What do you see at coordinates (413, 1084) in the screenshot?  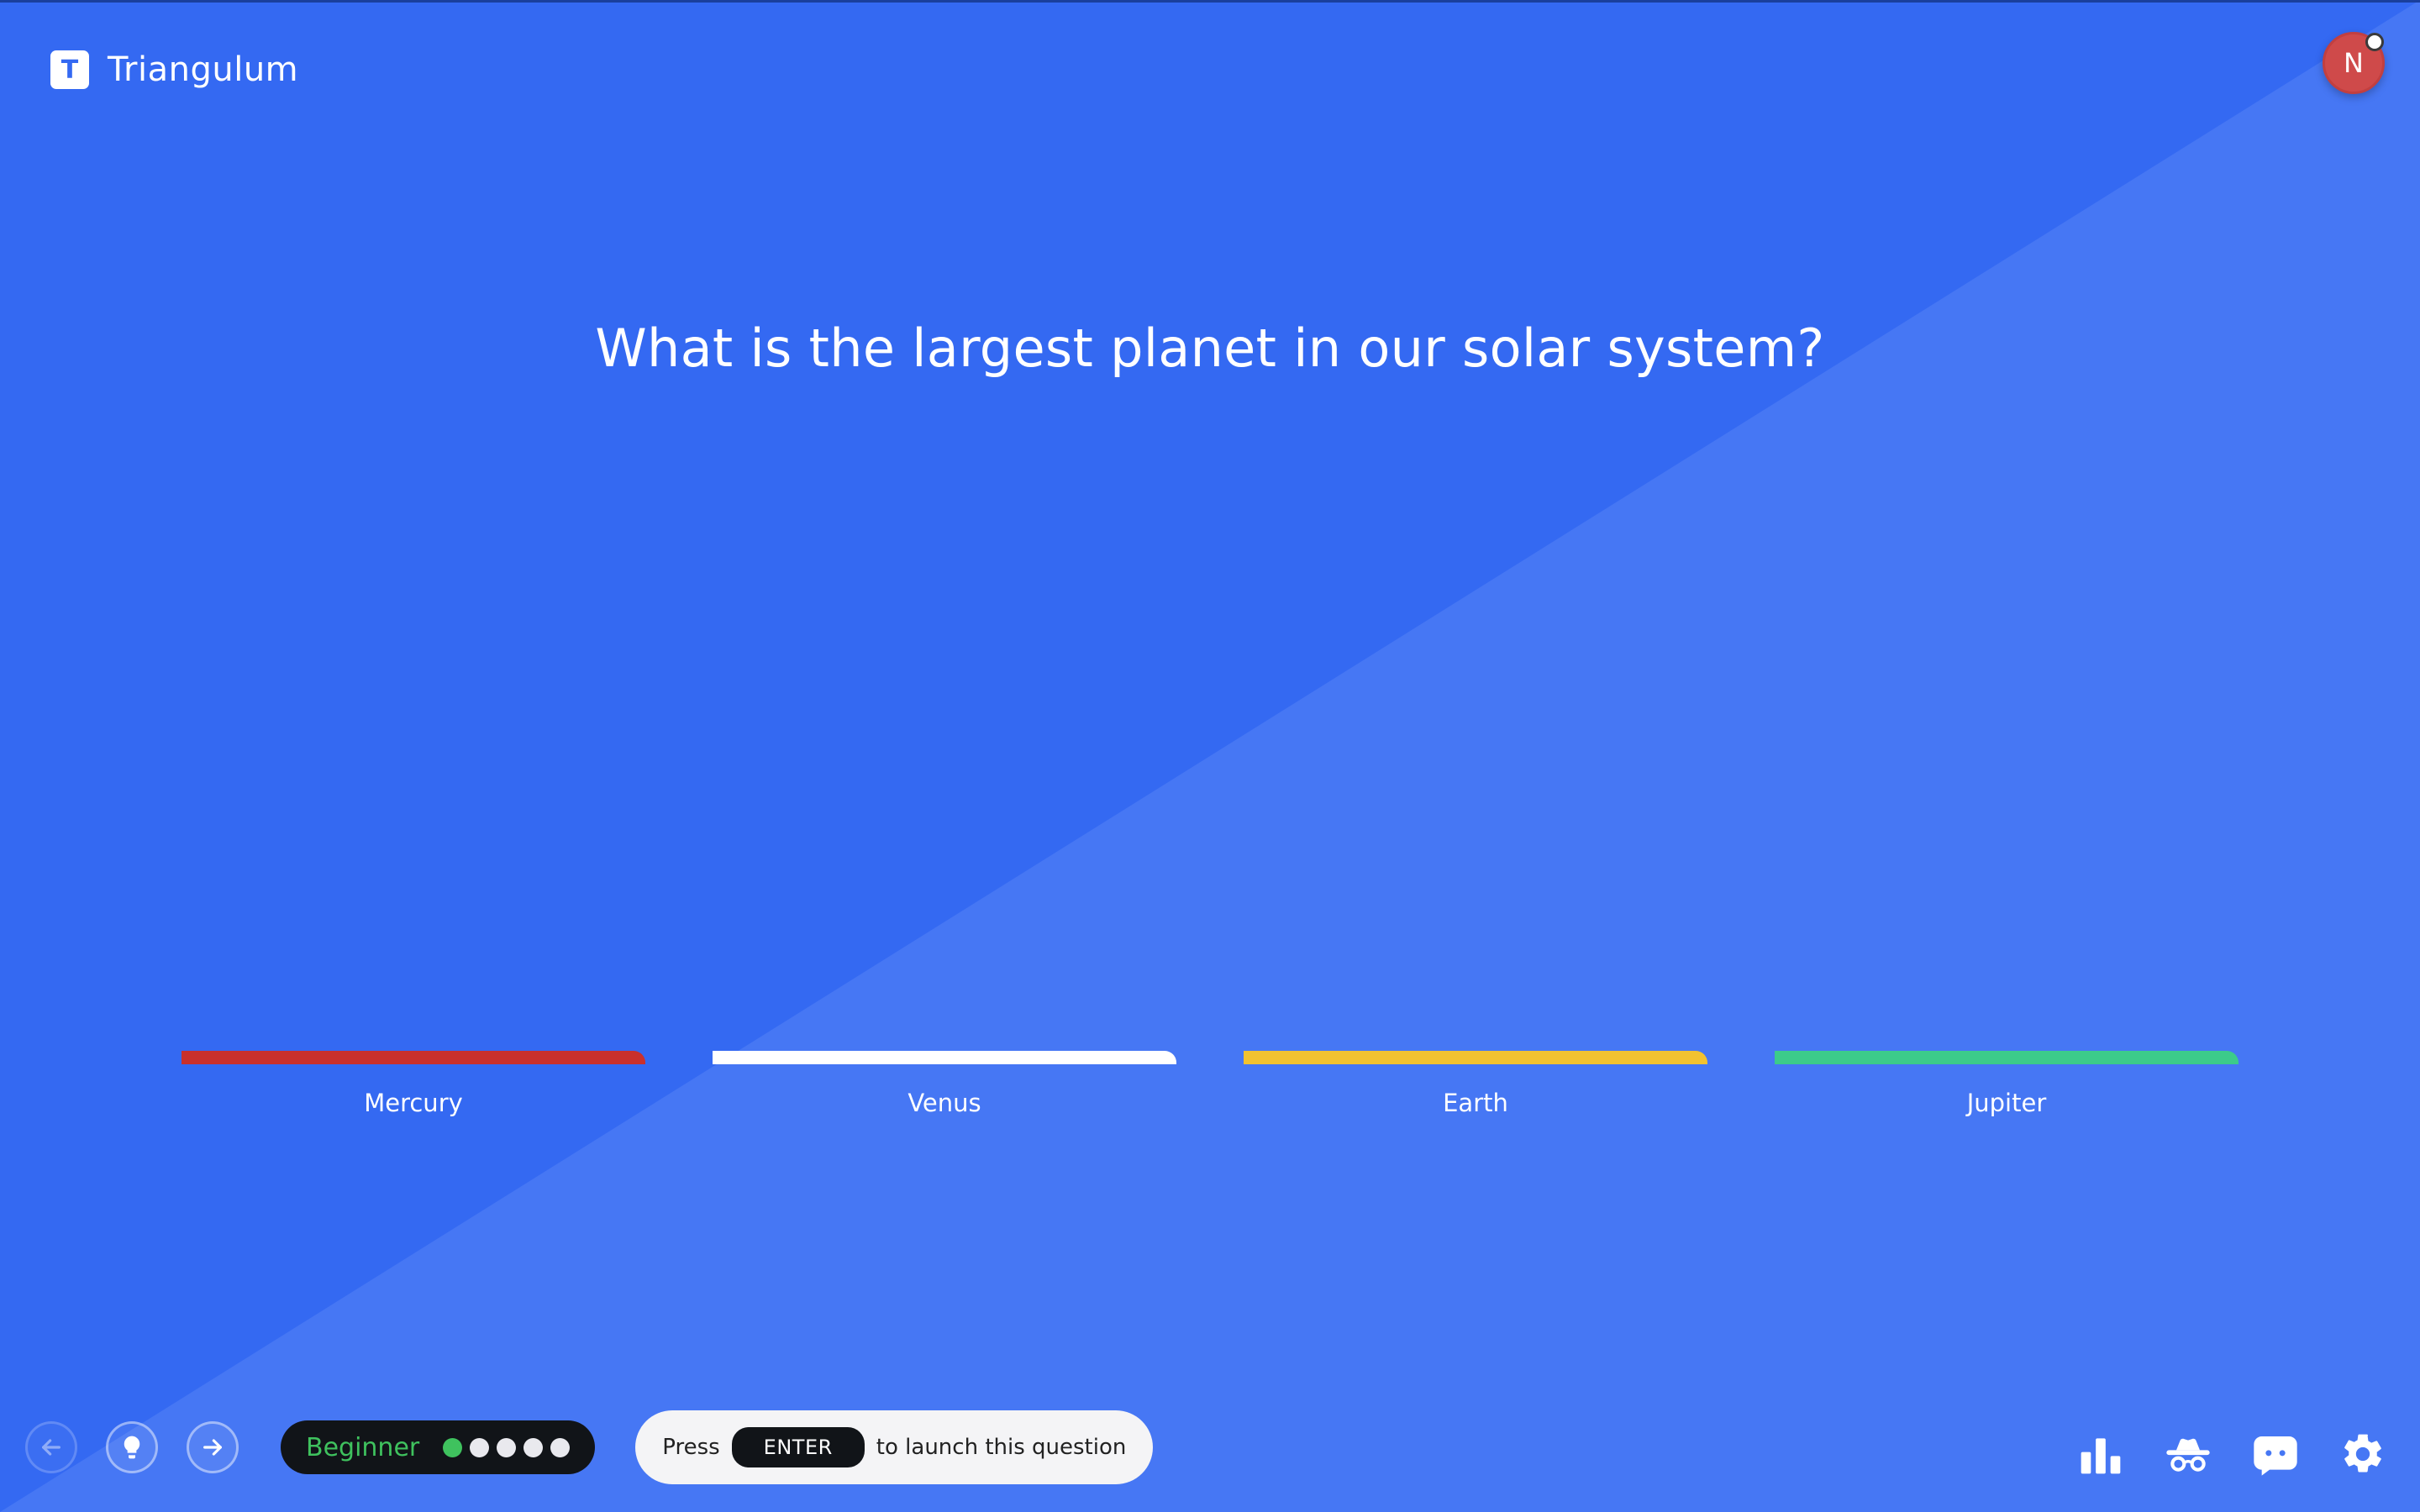 I see `answer-option-1: Mercury` at bounding box center [413, 1084].